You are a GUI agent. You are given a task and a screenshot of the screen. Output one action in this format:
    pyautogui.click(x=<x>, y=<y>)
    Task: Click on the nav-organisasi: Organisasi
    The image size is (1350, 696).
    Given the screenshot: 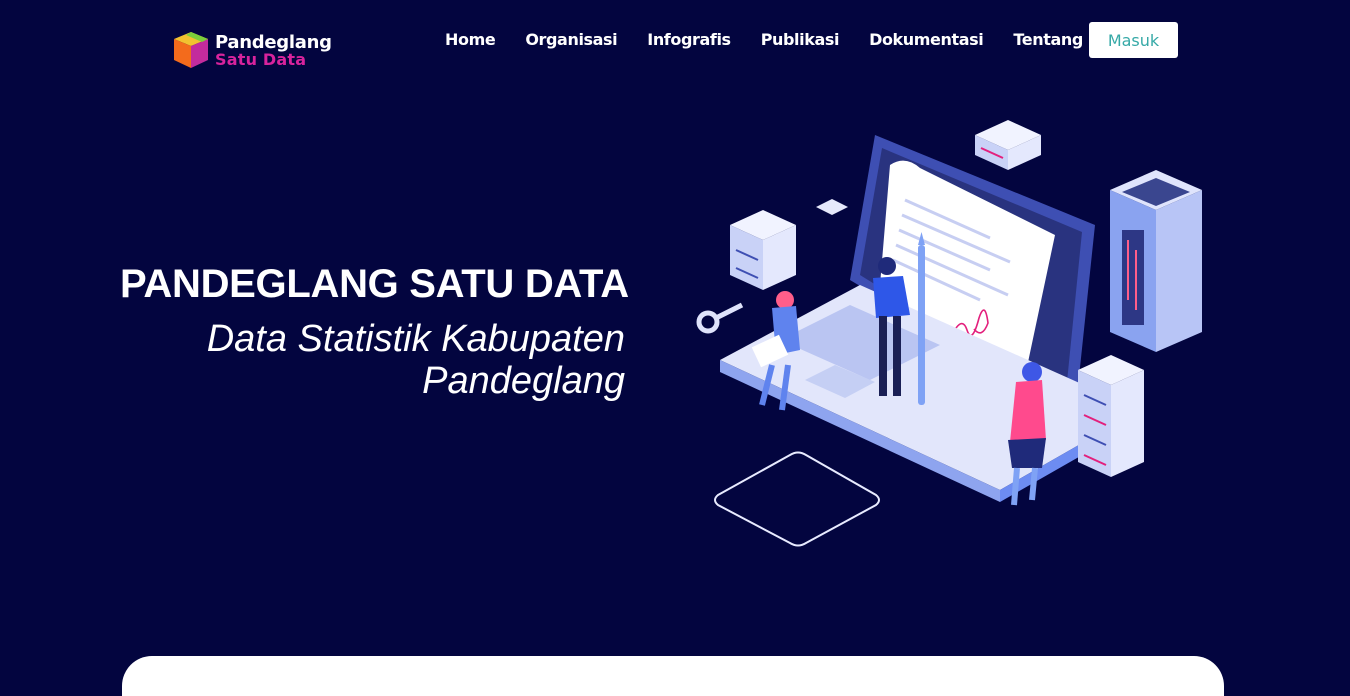 What is the action you would take?
    pyautogui.click(x=571, y=39)
    